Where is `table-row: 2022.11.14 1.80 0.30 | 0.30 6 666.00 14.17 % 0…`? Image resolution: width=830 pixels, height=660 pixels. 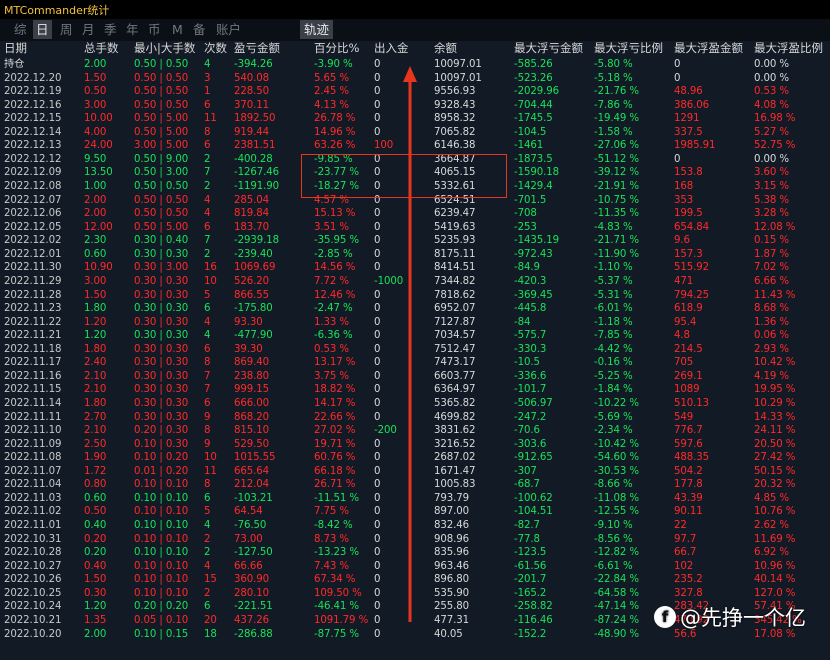
table-row: 2022.11.14 1.80 0.30 | 0.30 6 666.00 14.17 % 0… is located at coordinates (415, 404).